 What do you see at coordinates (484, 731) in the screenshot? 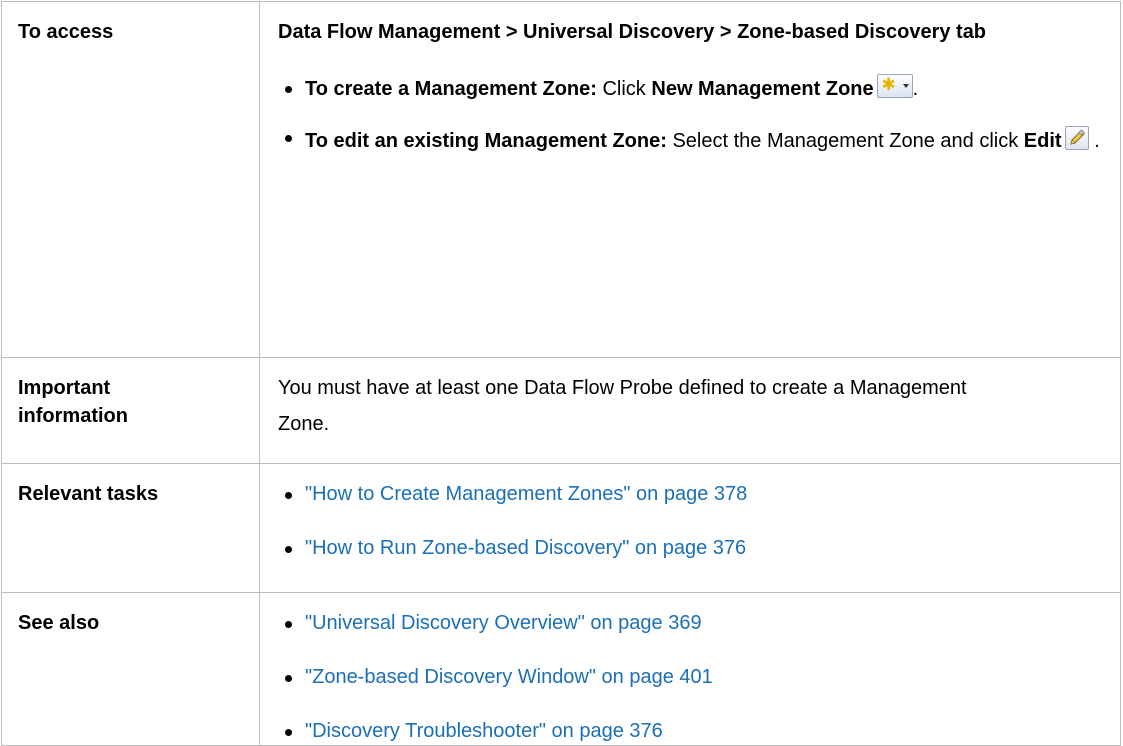
I see `link-discovery-troubleshooter: "Discovery Troubleshooter" on page 376` at bounding box center [484, 731].